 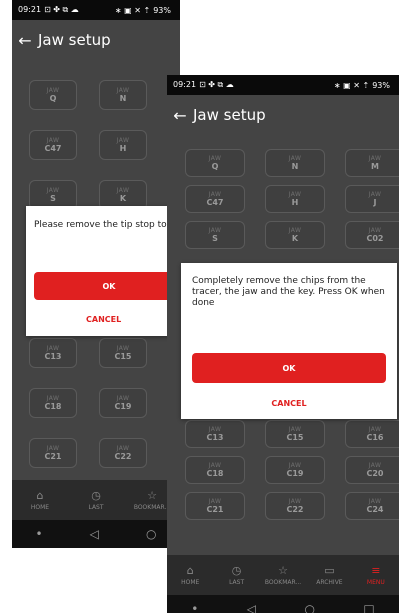 What do you see at coordinates (123, 98) in the screenshot?
I see `jaw-code: N` at bounding box center [123, 98].